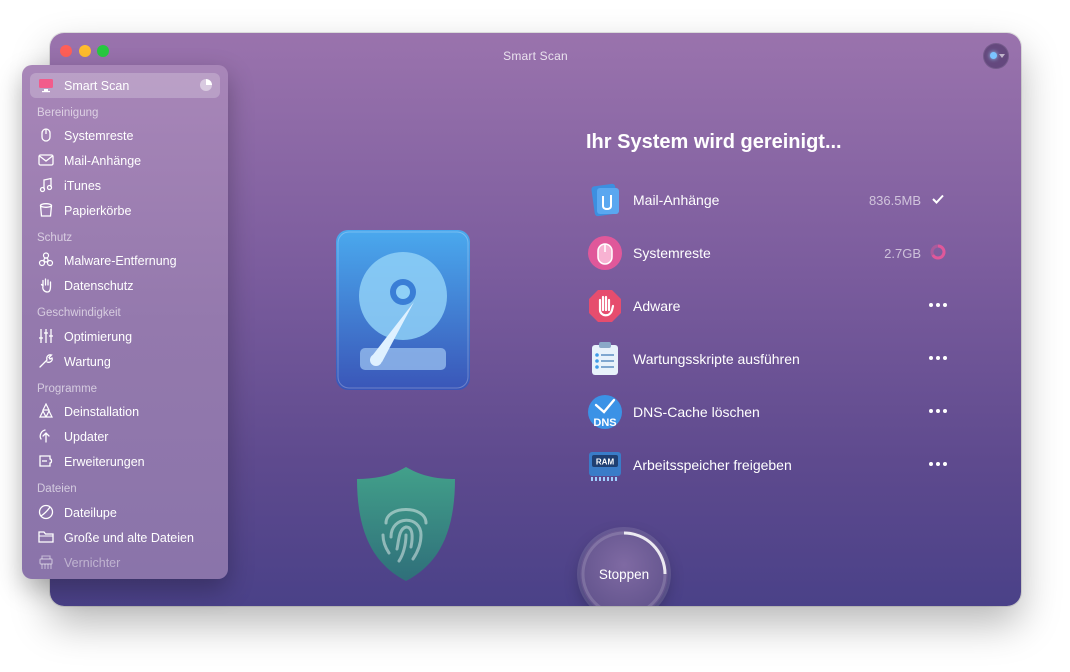 This screenshot has width=1070, height=672. I want to click on stop-button-wrap: Stoppen, so click(624, 568).